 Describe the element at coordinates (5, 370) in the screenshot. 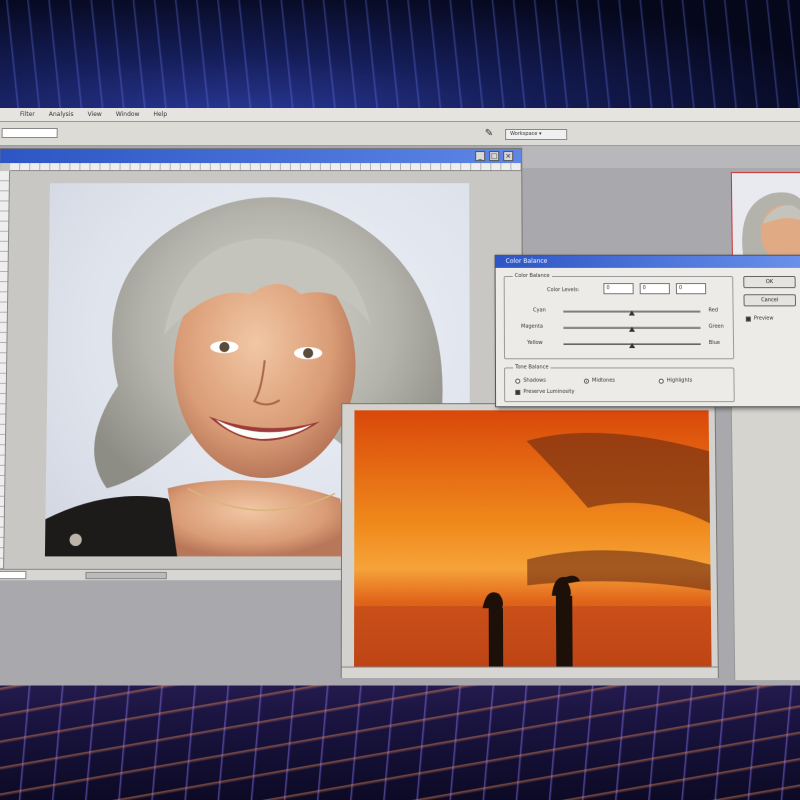

I see `ruler-vertical` at that location.